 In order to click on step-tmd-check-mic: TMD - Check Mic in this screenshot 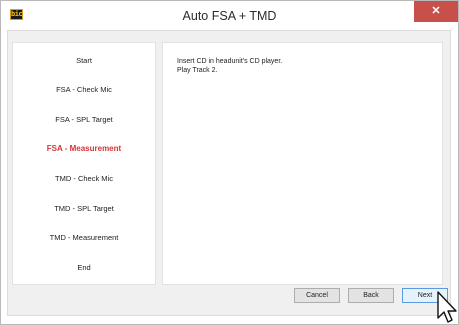, I will do `click(84, 178)`.